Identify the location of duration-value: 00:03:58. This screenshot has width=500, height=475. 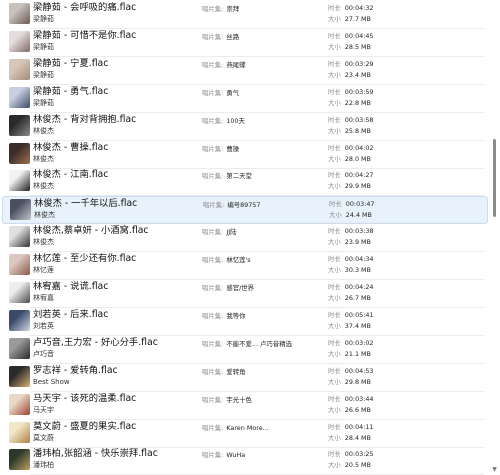
(359, 119).